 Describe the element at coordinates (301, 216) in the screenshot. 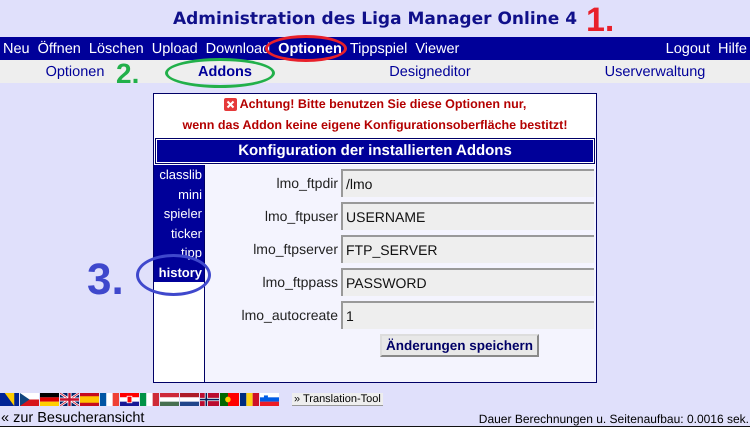

I see `field-label: lmo_ftpuser` at that location.